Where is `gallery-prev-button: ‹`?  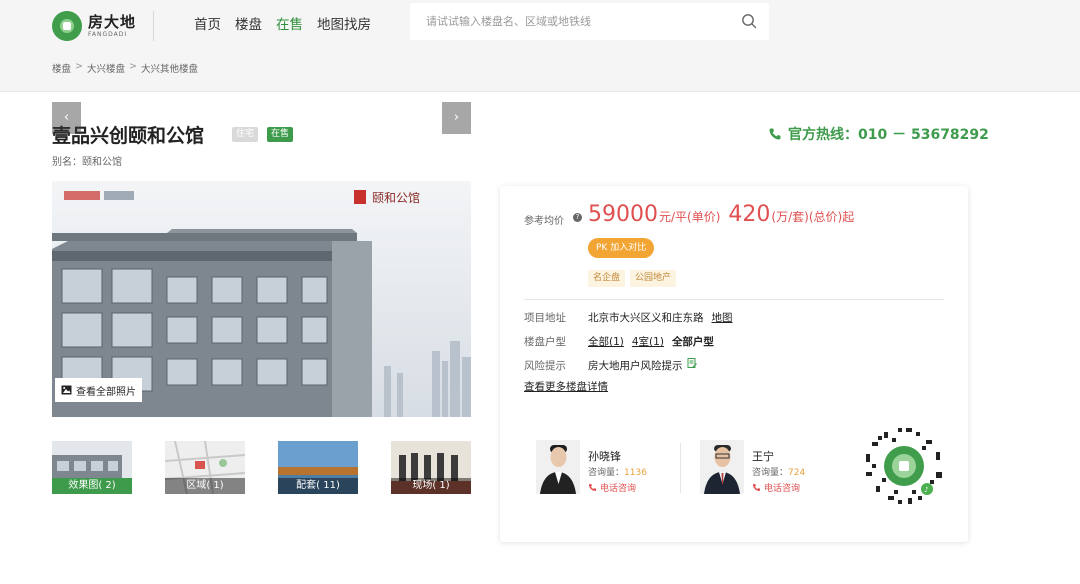 gallery-prev-button: ‹ is located at coordinates (66, 118).